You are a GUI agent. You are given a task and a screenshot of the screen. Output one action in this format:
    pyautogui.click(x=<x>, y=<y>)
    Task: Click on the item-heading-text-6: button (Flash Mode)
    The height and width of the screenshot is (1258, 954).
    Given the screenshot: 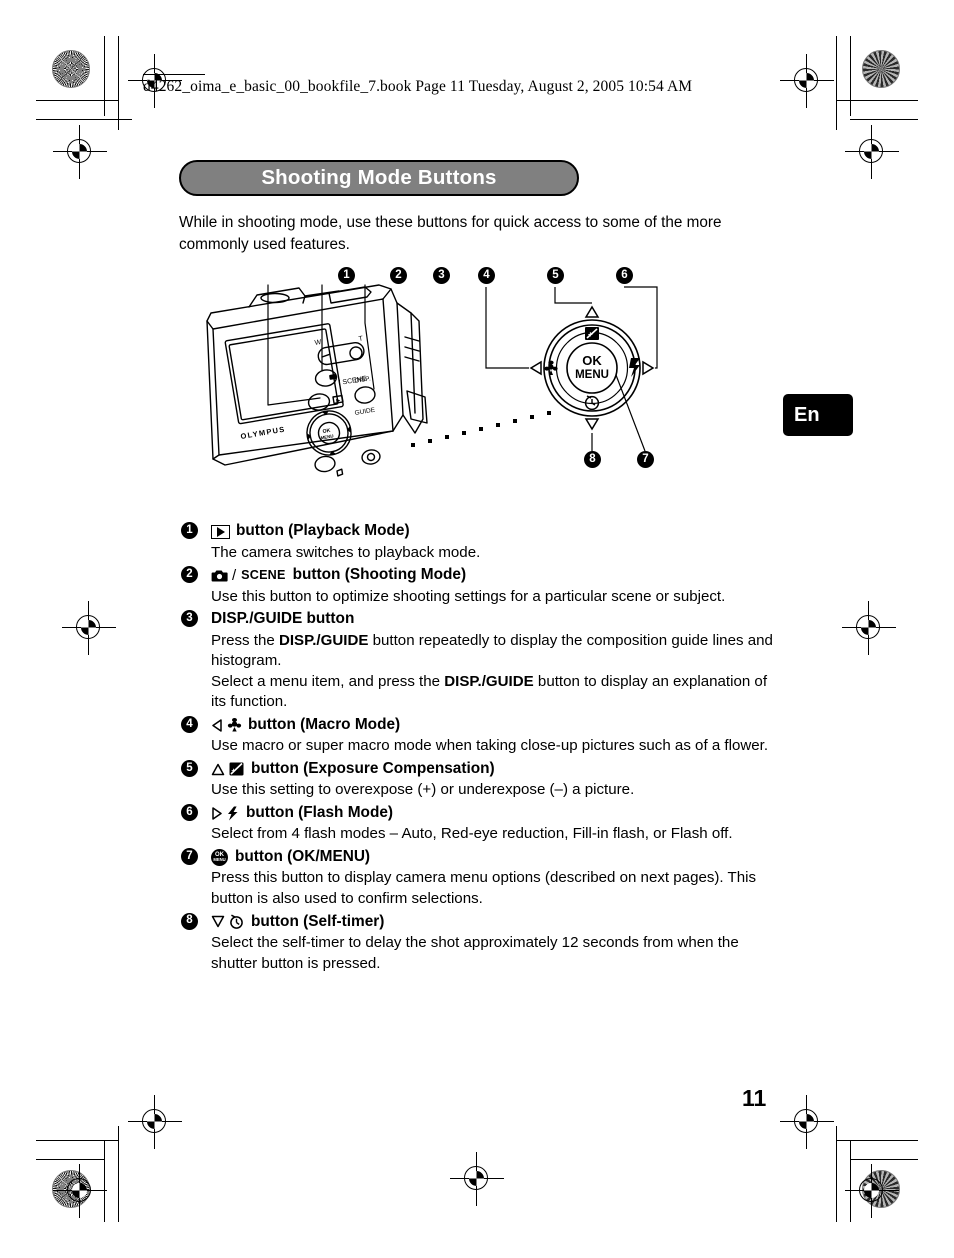 What is the action you would take?
    pyautogui.click(x=320, y=812)
    